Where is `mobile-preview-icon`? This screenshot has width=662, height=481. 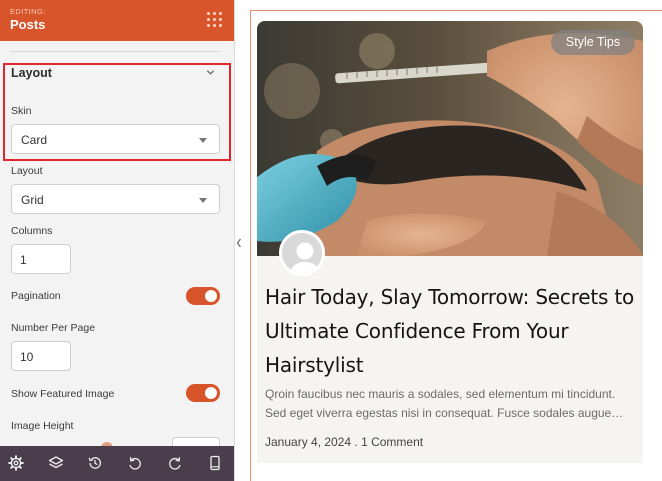 mobile-preview-icon is located at coordinates (215, 463).